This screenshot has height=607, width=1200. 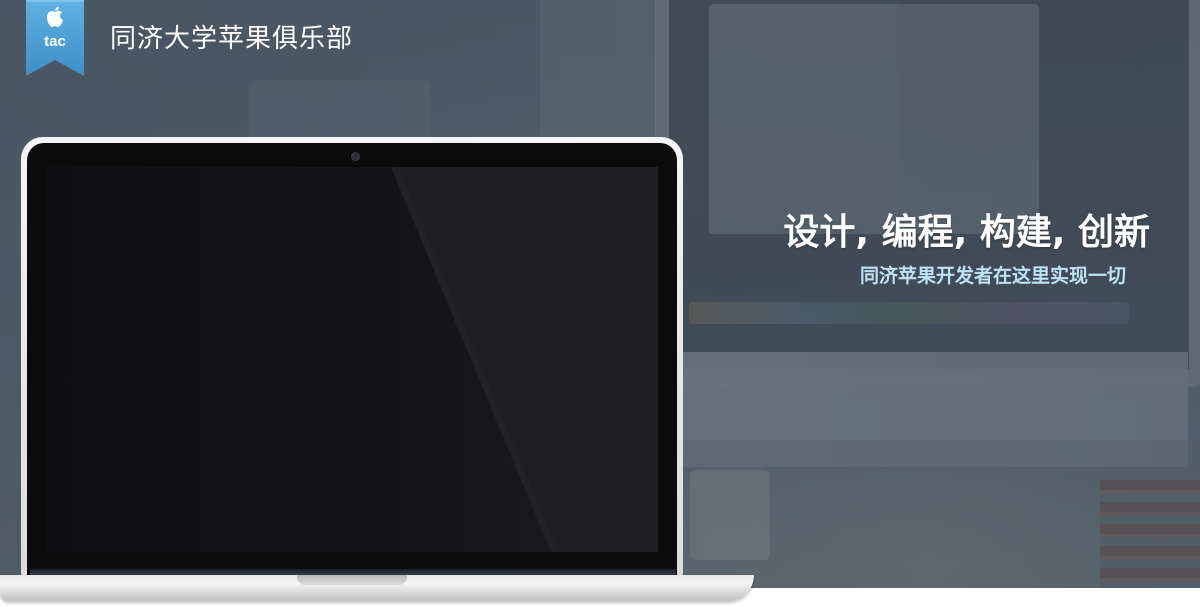 What do you see at coordinates (55, 16) in the screenshot?
I see `apple-glyph-icon` at bounding box center [55, 16].